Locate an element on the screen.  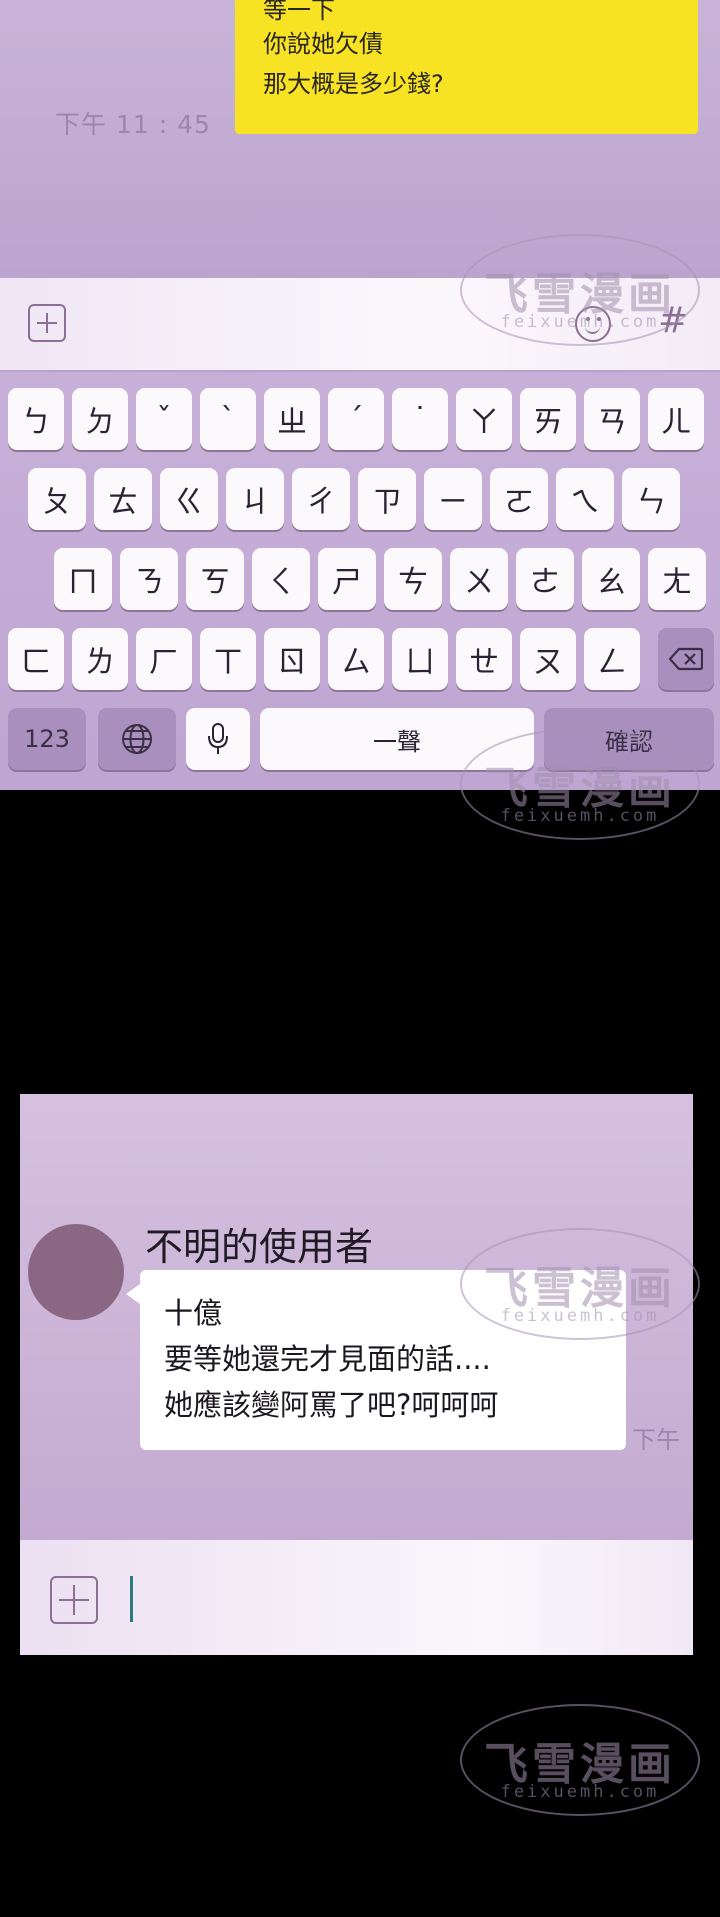
message-input-bar is located at coordinates (356, 1597).